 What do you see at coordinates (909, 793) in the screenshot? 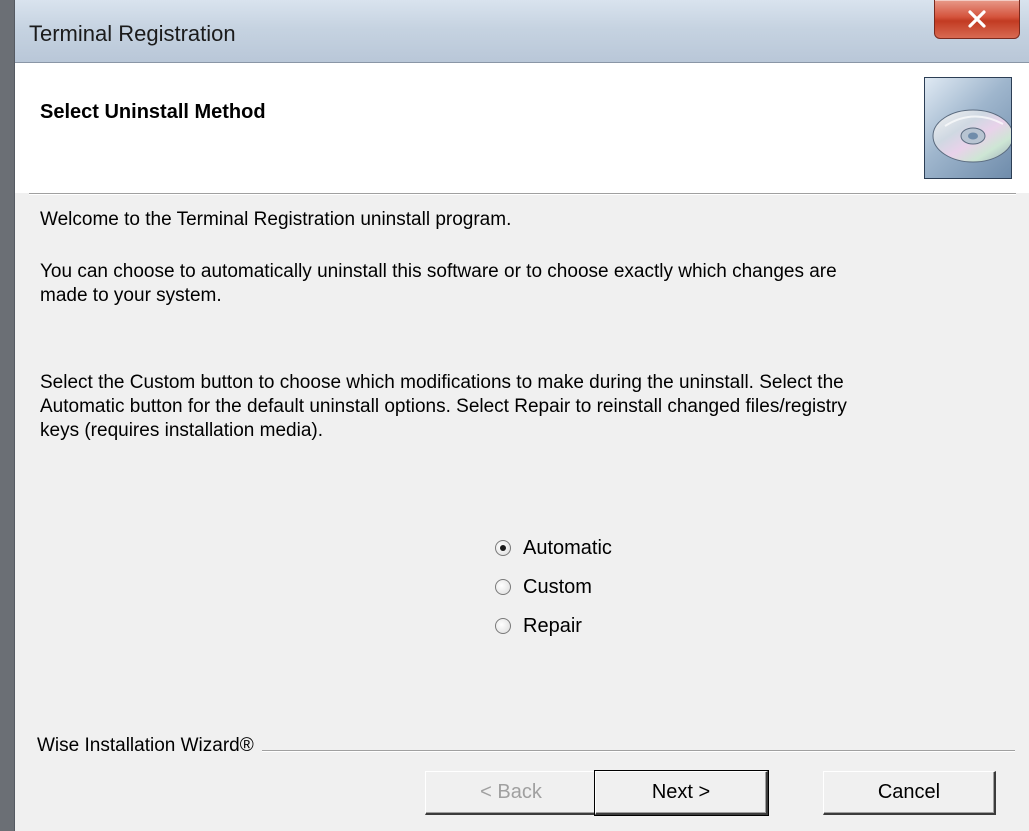
I see `cancel-button: Cancel` at bounding box center [909, 793].